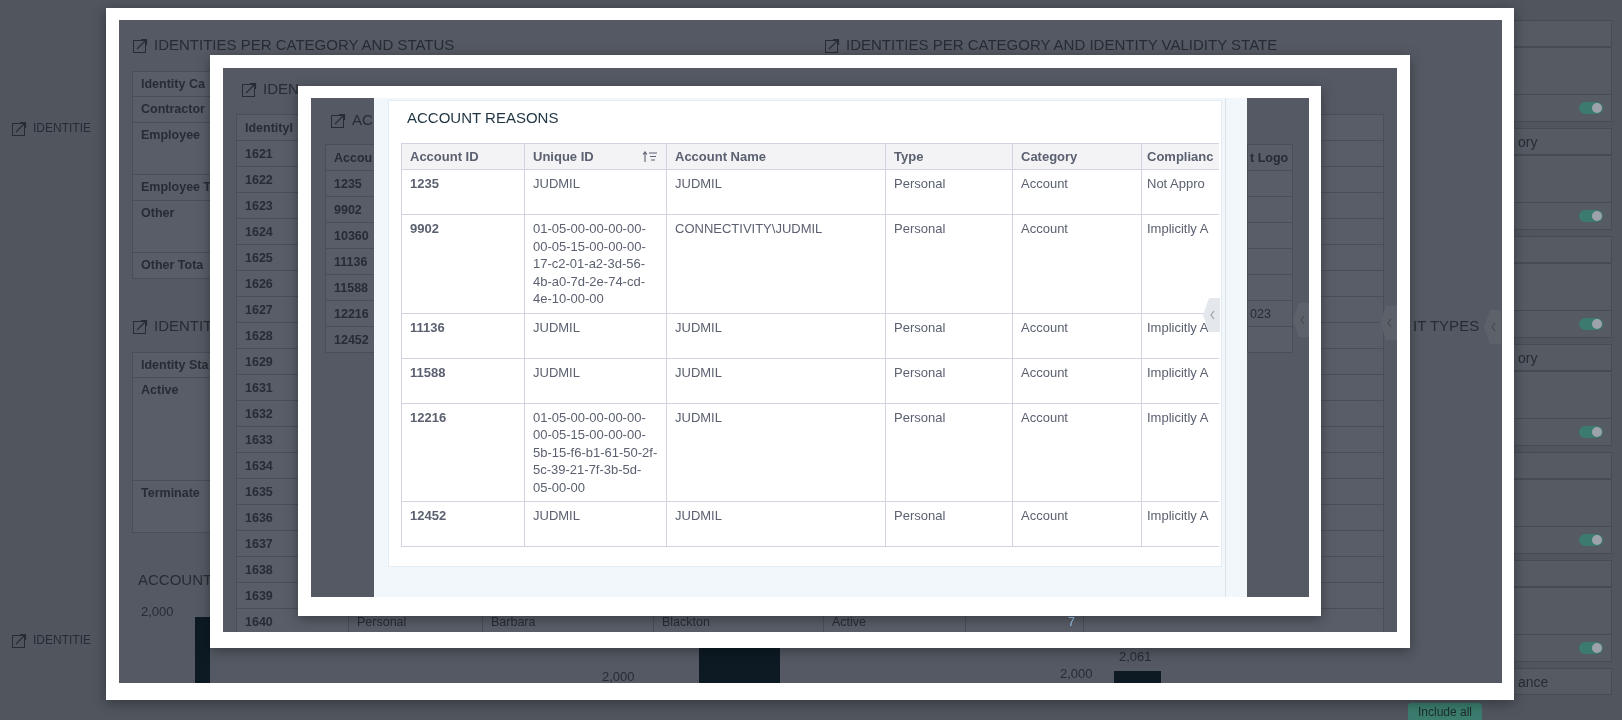 This screenshot has height=720, width=1622. Describe the element at coordinates (463, 452) in the screenshot. I see `table-cell: 12216` at that location.